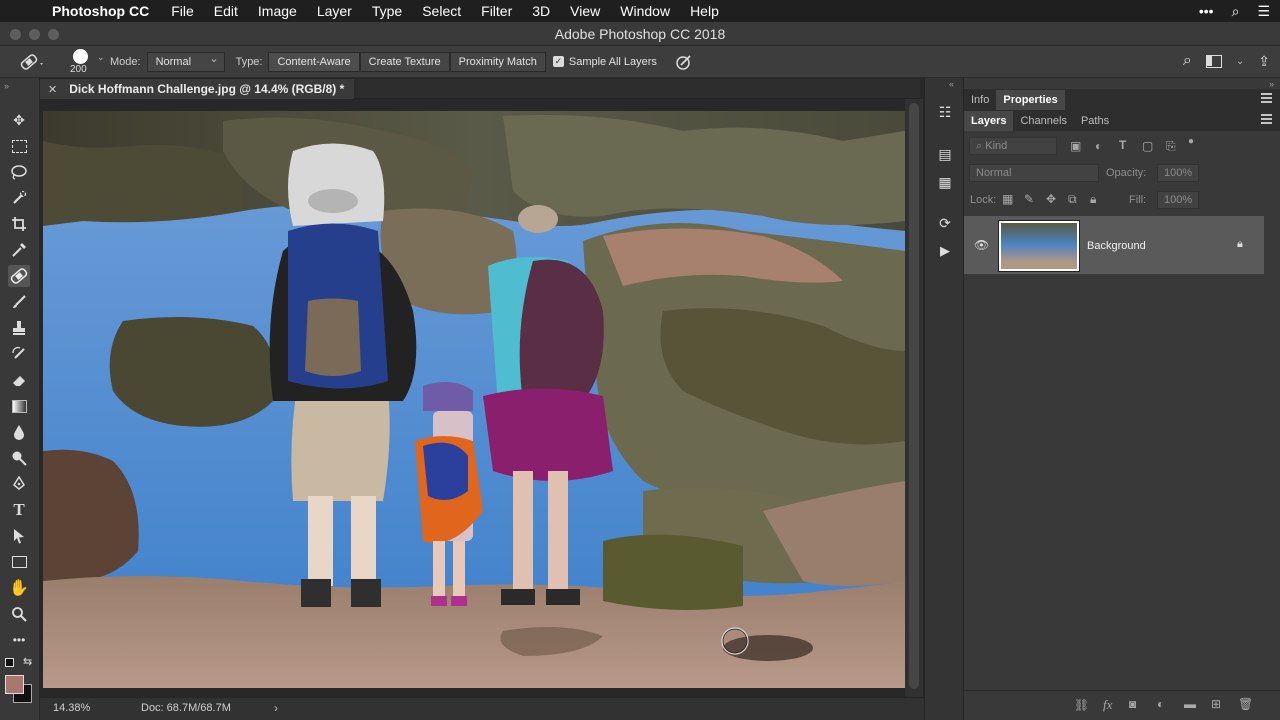  Describe the element at coordinates (314, 61) in the screenshot. I see `content-aware-button: Content-Aware` at that location.